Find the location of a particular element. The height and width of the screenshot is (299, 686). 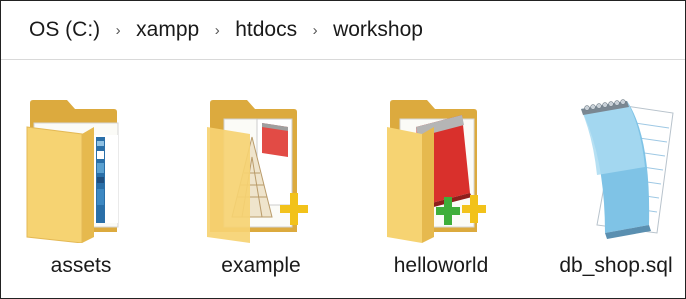

breadcrumb-item-xampp: xampp is located at coordinates (167, 30).